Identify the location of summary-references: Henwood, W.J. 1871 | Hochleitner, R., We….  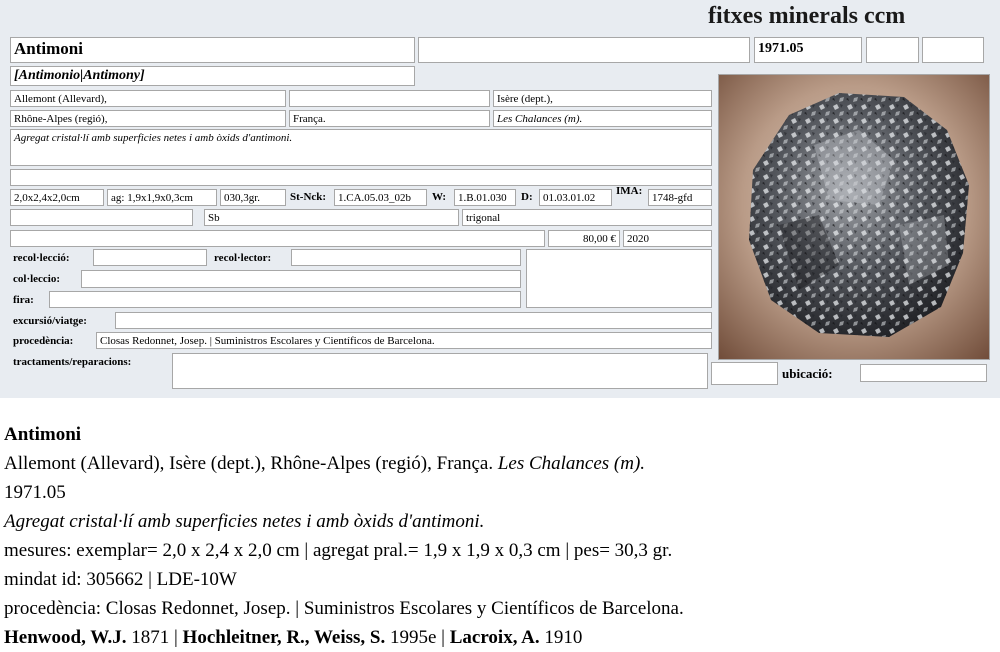
(293, 637).